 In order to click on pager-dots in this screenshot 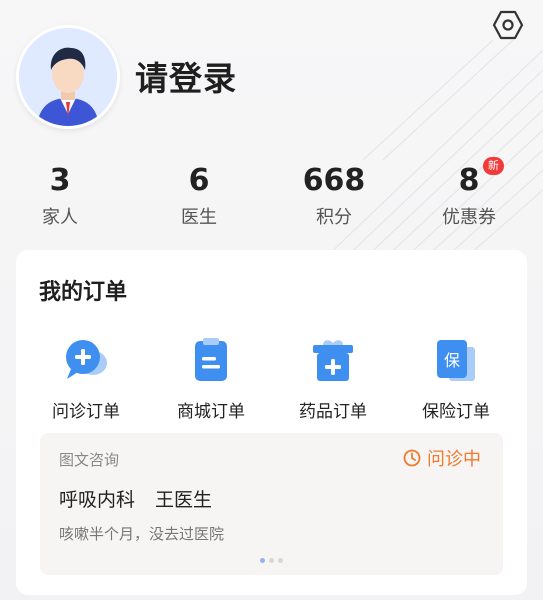, I will do `click(271, 557)`.